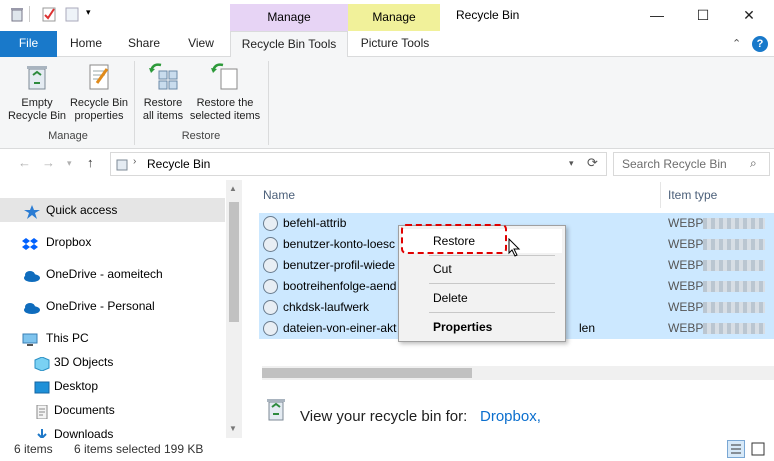 The image size is (774, 461). I want to click on downloads-icon, so click(42, 432).